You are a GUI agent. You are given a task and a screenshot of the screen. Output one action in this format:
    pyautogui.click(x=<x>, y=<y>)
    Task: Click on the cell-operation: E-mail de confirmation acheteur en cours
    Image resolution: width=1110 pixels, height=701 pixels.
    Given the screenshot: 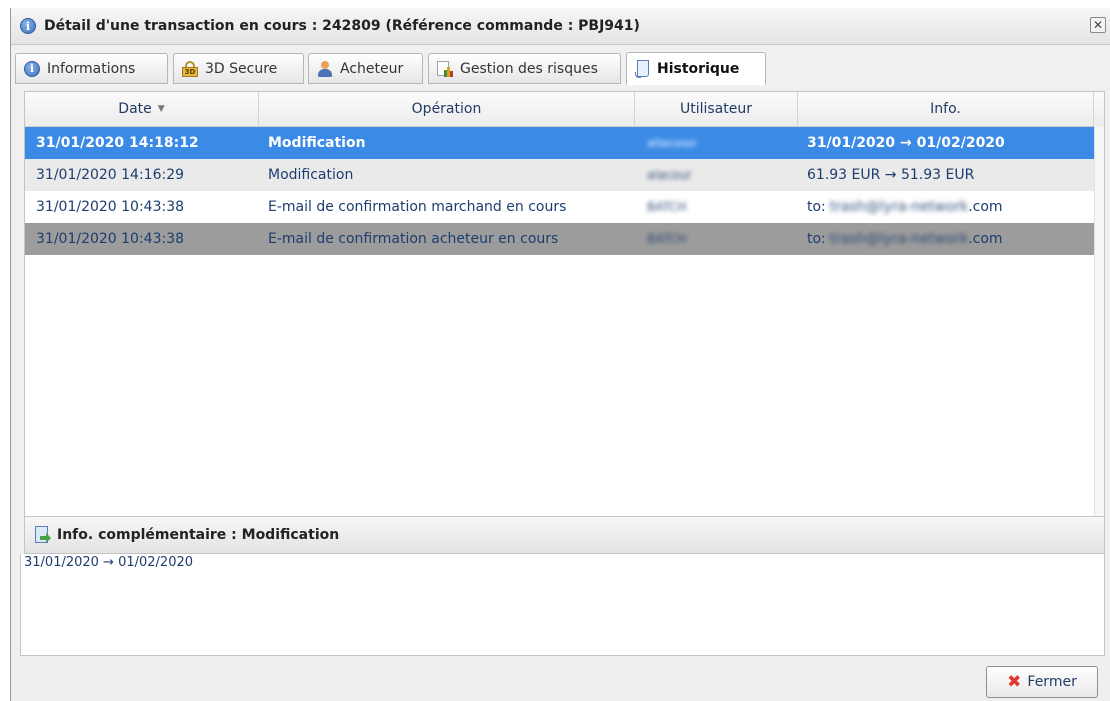 What is the action you would take?
    pyautogui.click(x=413, y=239)
    